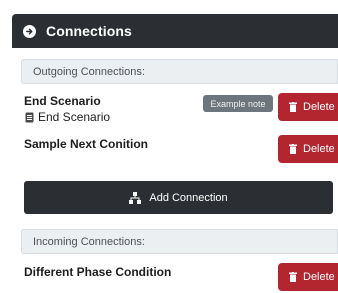 Image resolution: width=338 pixels, height=293 pixels. I want to click on connection-target: End Scenario, so click(67, 117).